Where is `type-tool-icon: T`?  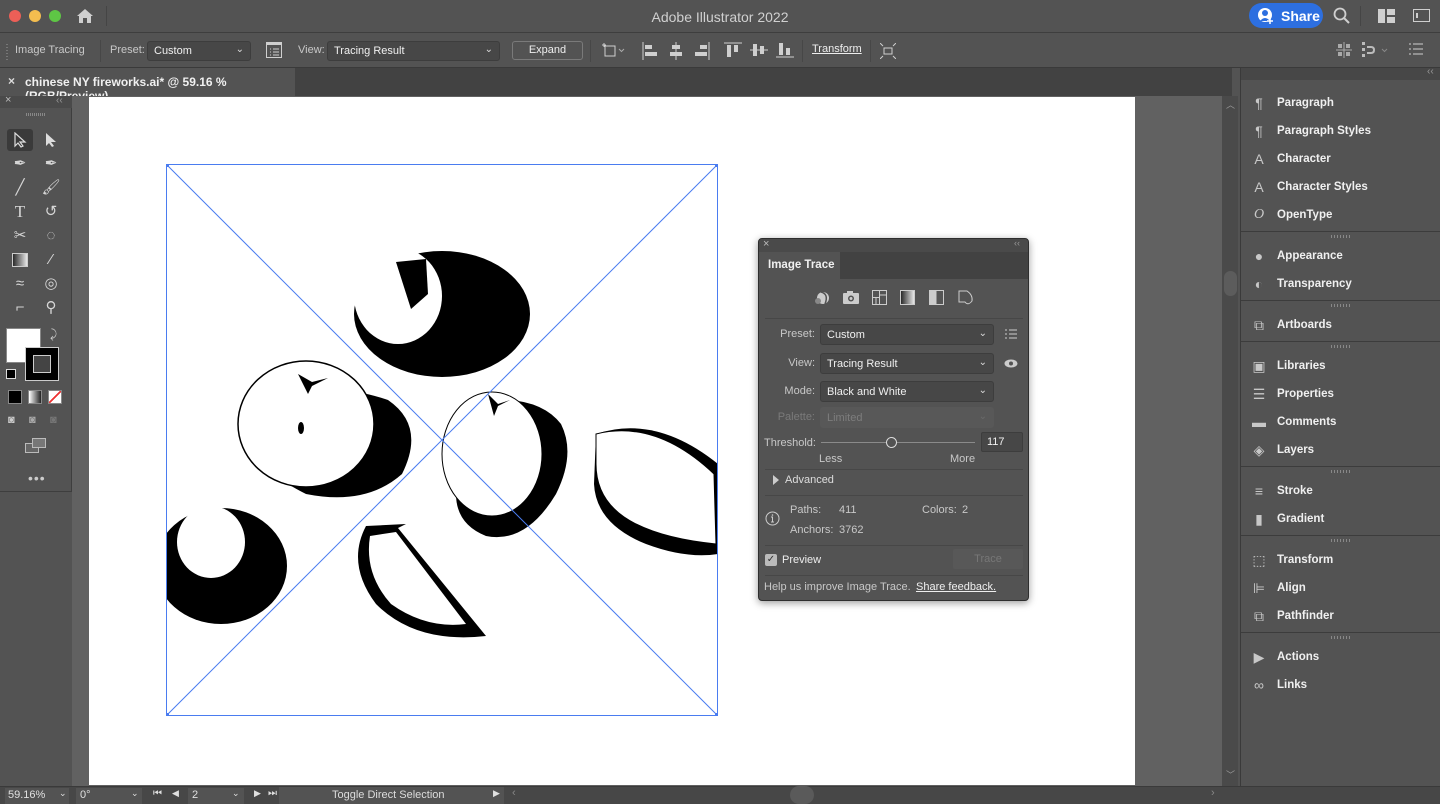
type-tool-icon: T is located at coordinates (20, 212).